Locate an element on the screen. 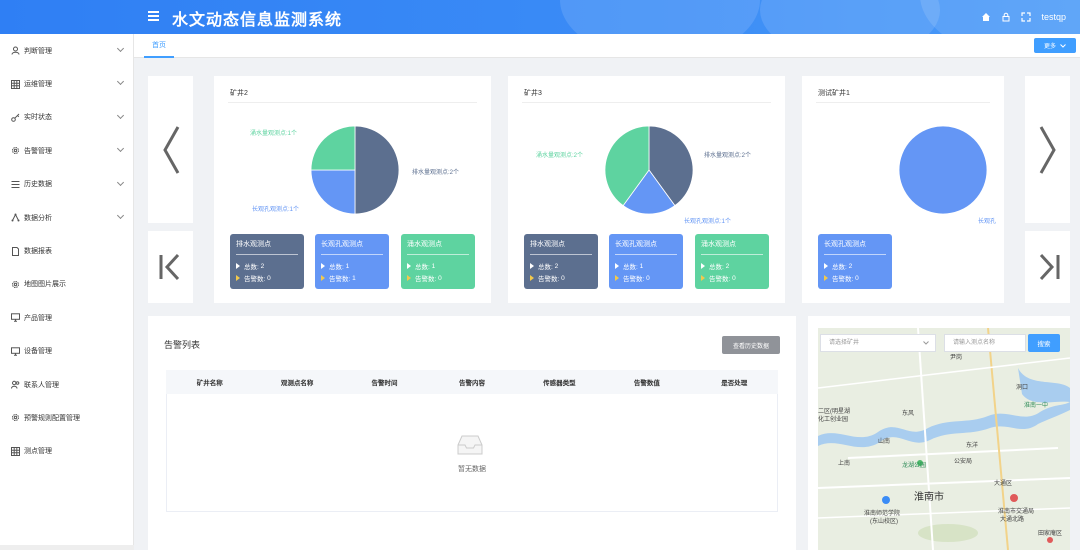  stat-title: 排水观测点 is located at coordinates (561, 247).